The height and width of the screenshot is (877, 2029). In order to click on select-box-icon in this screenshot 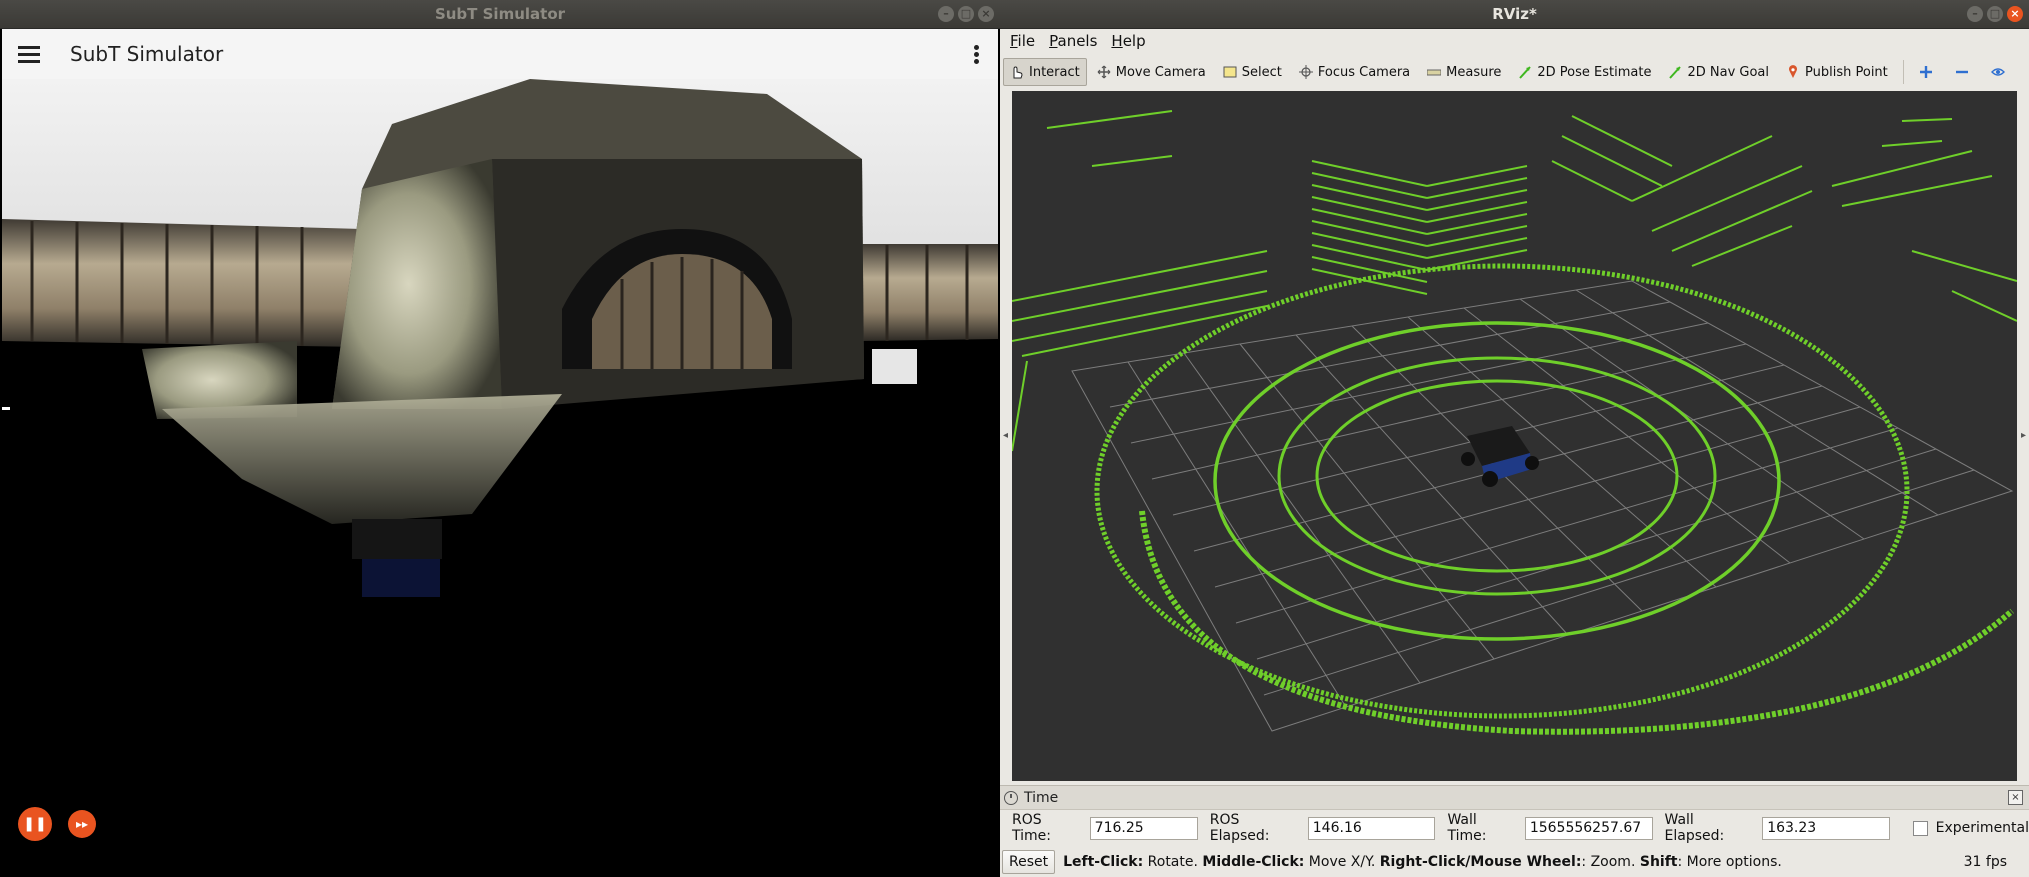, I will do `click(1230, 72)`.